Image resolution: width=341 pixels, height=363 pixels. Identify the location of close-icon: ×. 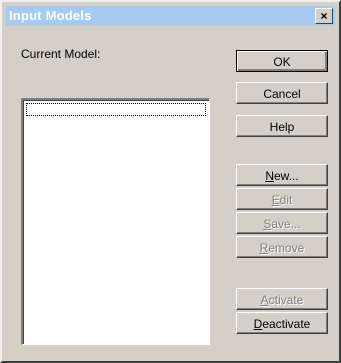
(324, 16).